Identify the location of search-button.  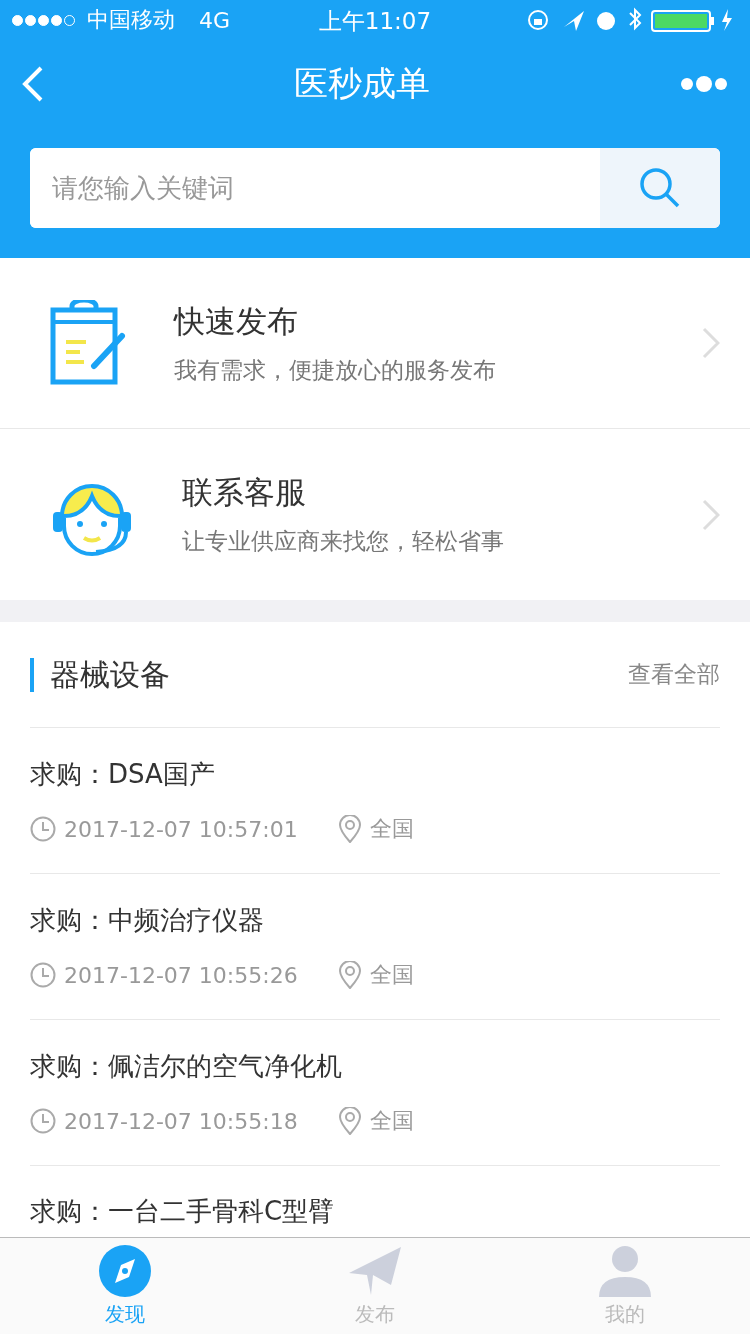
(660, 188).